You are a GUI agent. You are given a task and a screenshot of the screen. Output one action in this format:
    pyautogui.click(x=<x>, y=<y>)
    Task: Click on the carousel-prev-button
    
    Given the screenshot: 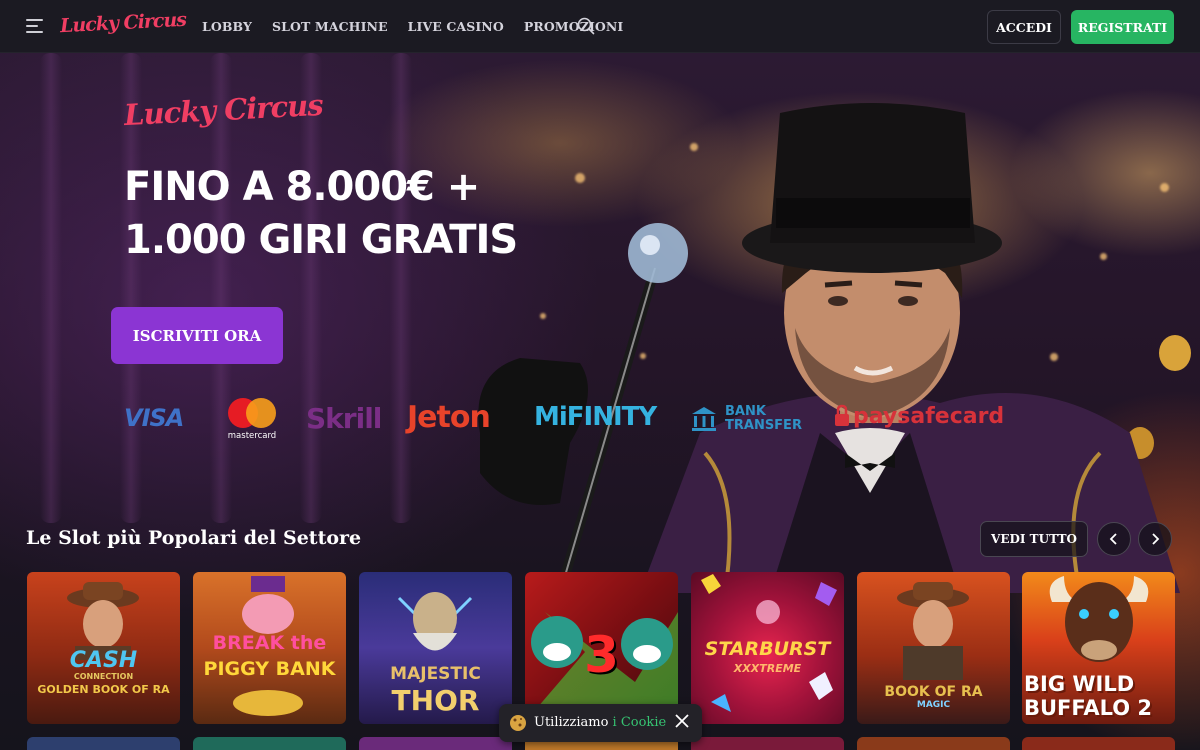 What is the action you would take?
    pyautogui.click(x=1114, y=539)
    